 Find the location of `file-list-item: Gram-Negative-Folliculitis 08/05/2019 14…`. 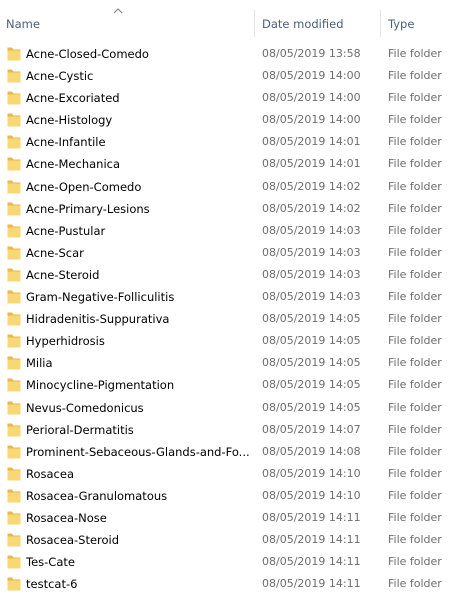

file-list-item: Gram-Negative-Folliculitis 08/05/2019 14… is located at coordinates (231, 297).